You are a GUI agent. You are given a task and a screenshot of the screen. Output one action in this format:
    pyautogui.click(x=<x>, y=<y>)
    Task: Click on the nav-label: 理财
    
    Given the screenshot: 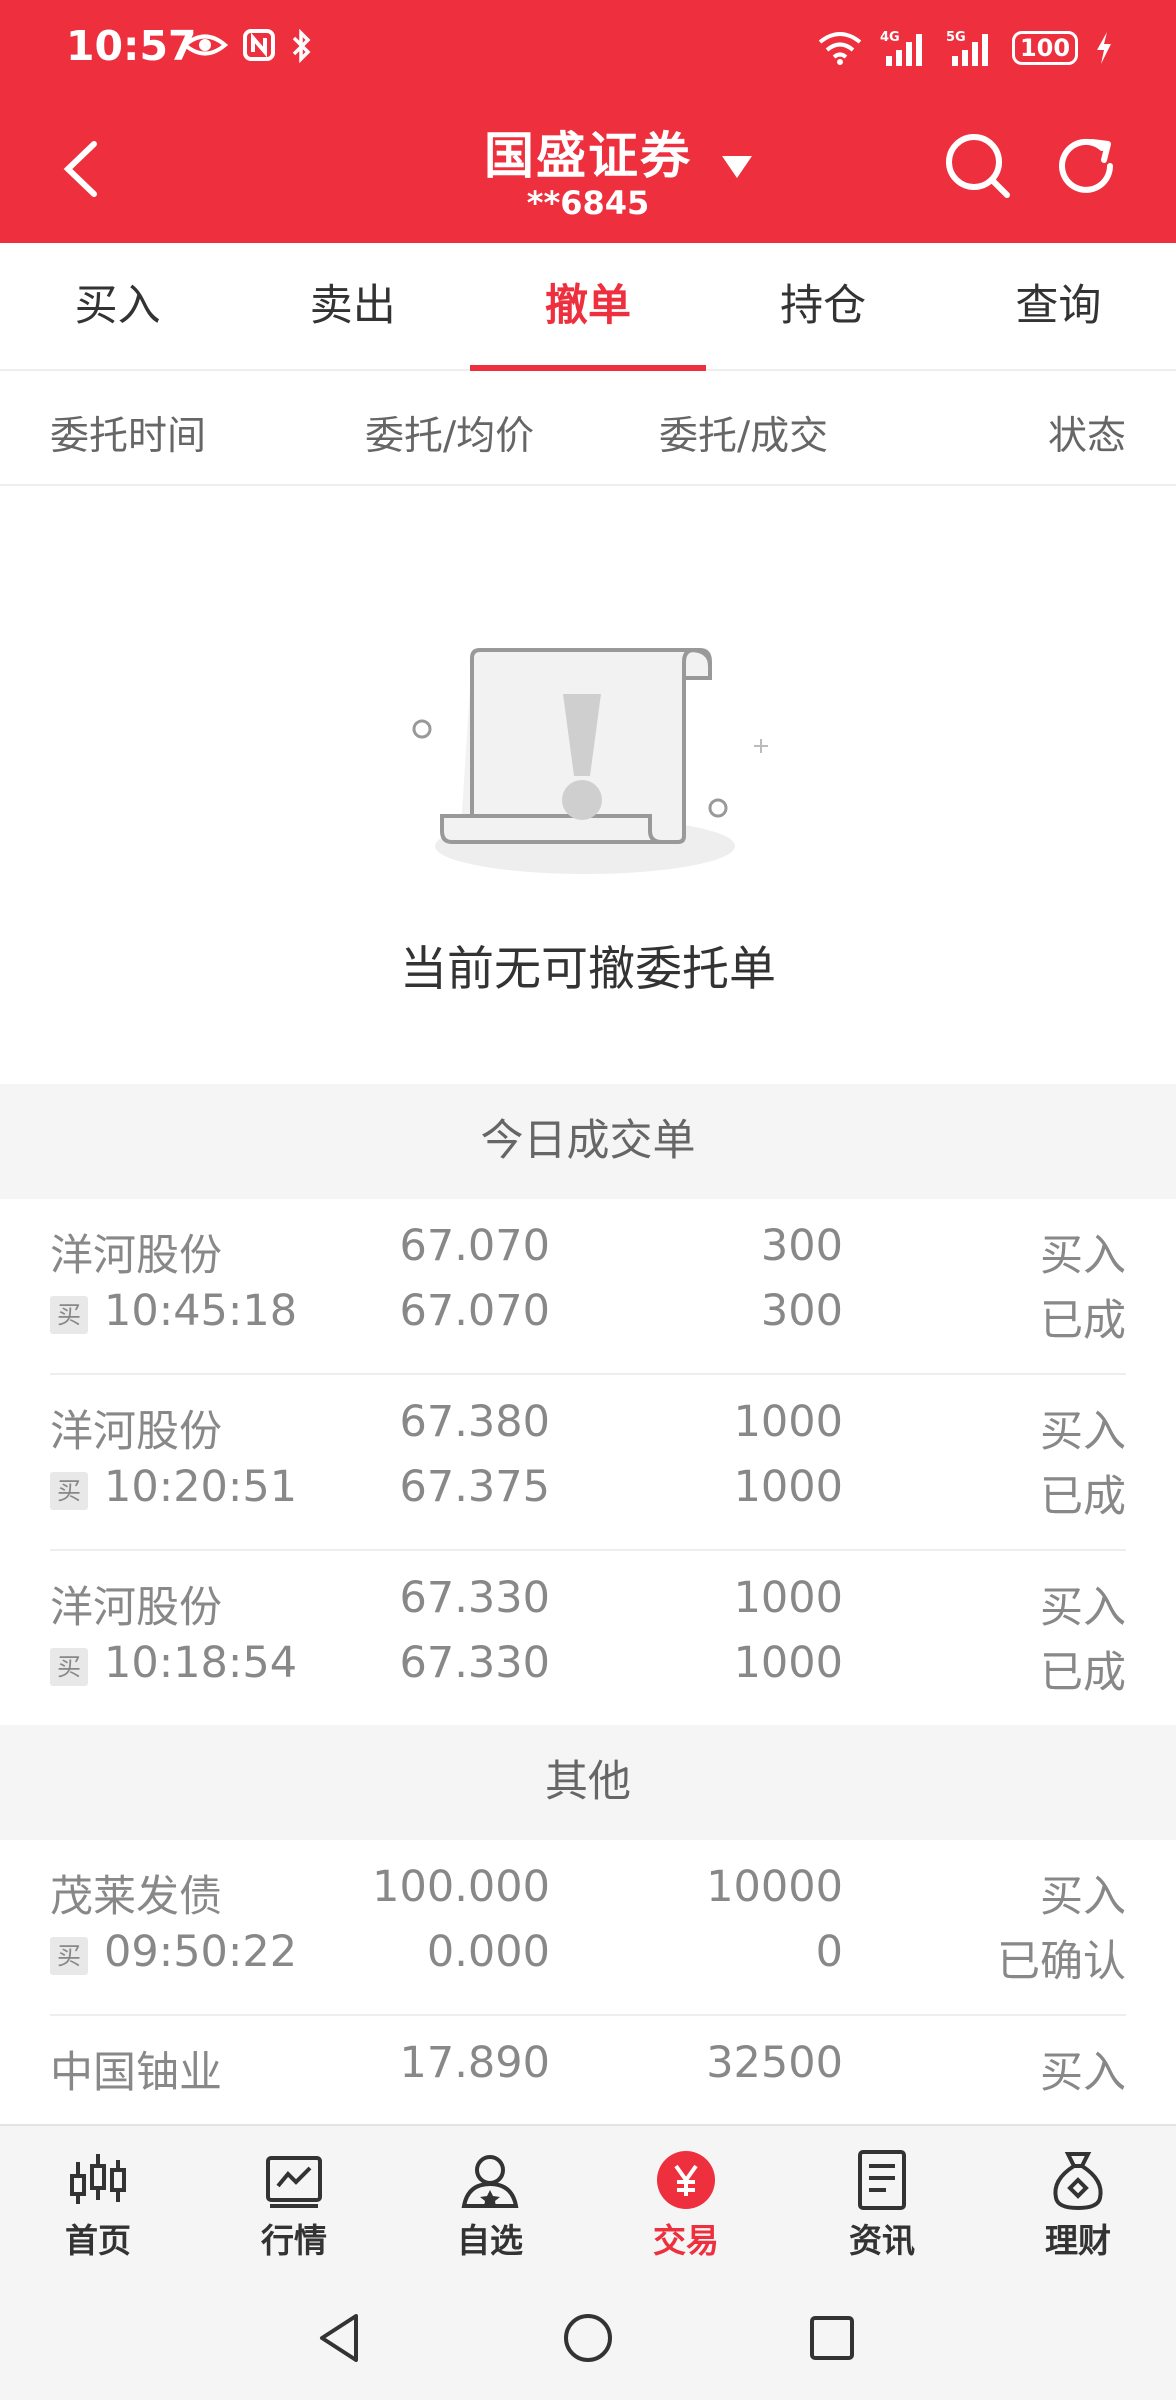 What is the action you would take?
    pyautogui.click(x=1078, y=2240)
    